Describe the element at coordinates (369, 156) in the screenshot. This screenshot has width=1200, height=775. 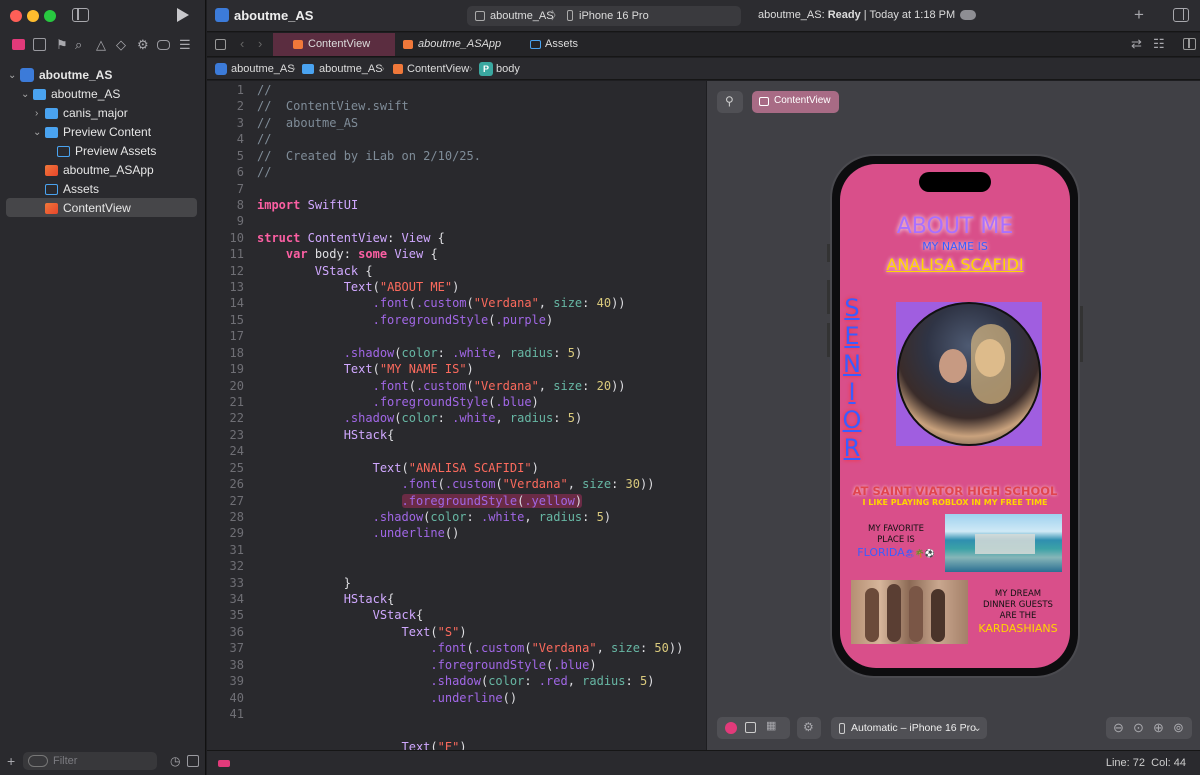
I see `code-line: // Created by iLab on 2/10/25.` at that location.